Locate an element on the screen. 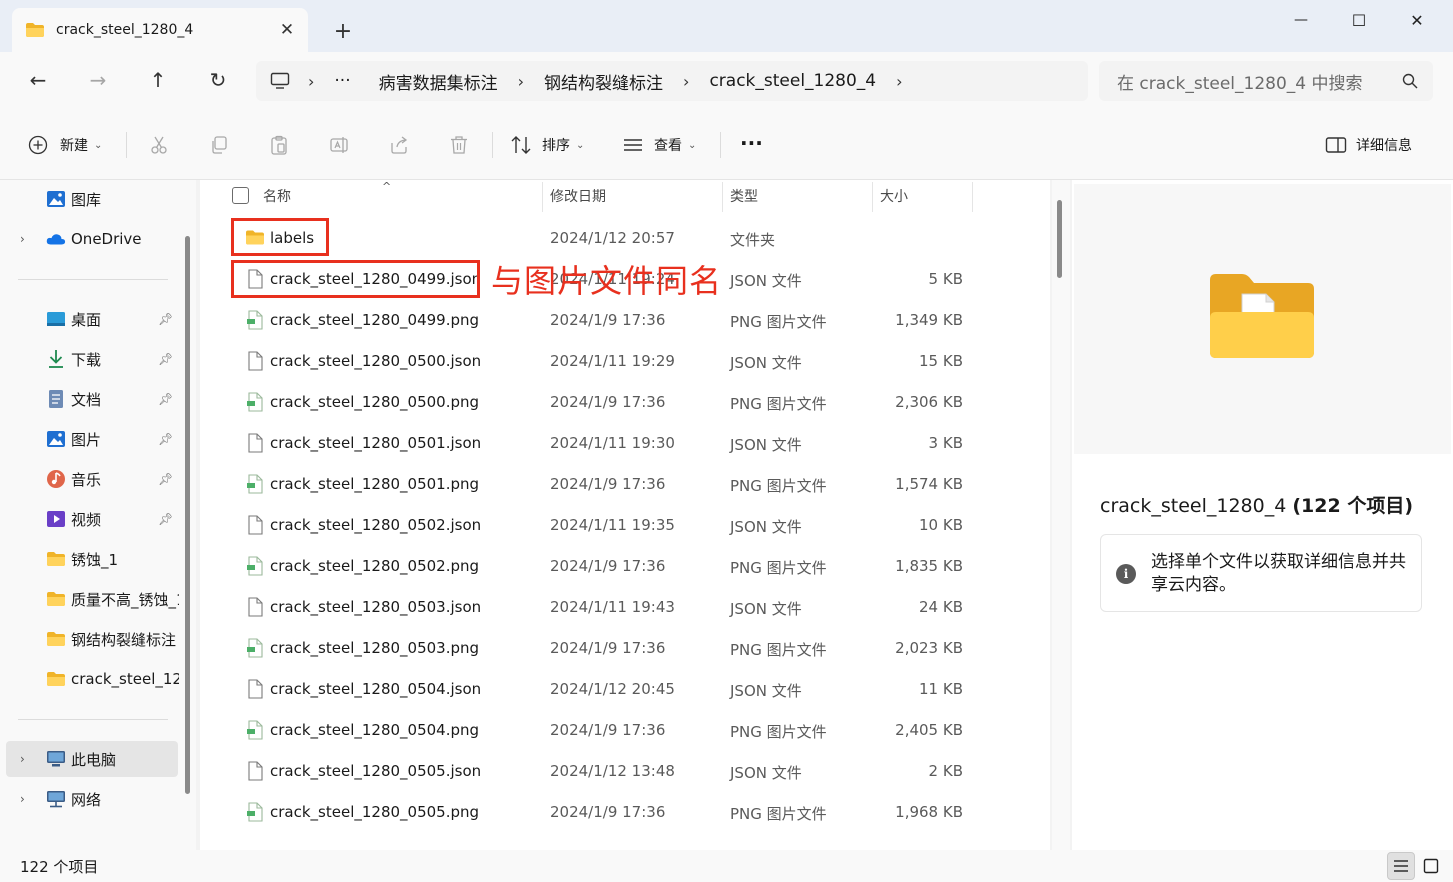 The width and height of the screenshot is (1453, 882). file-date: 2024/1/11 19:43 is located at coordinates (612, 607).